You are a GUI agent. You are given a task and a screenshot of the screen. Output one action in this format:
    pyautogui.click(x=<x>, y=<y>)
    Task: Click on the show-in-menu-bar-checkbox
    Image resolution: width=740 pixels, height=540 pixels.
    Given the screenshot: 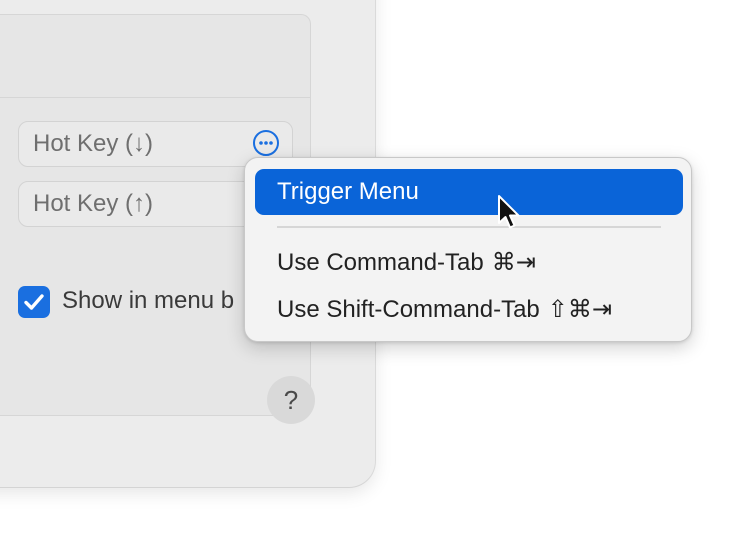 What is the action you would take?
    pyautogui.click(x=34, y=302)
    